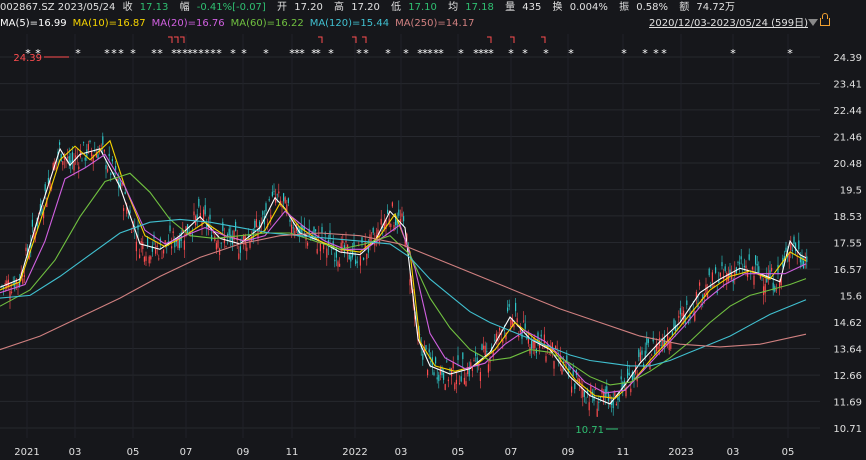 This screenshot has width=866, height=460. Describe the element at coordinates (847, 111) in the screenshot. I see `y-tick-label: 22.44` at that location.